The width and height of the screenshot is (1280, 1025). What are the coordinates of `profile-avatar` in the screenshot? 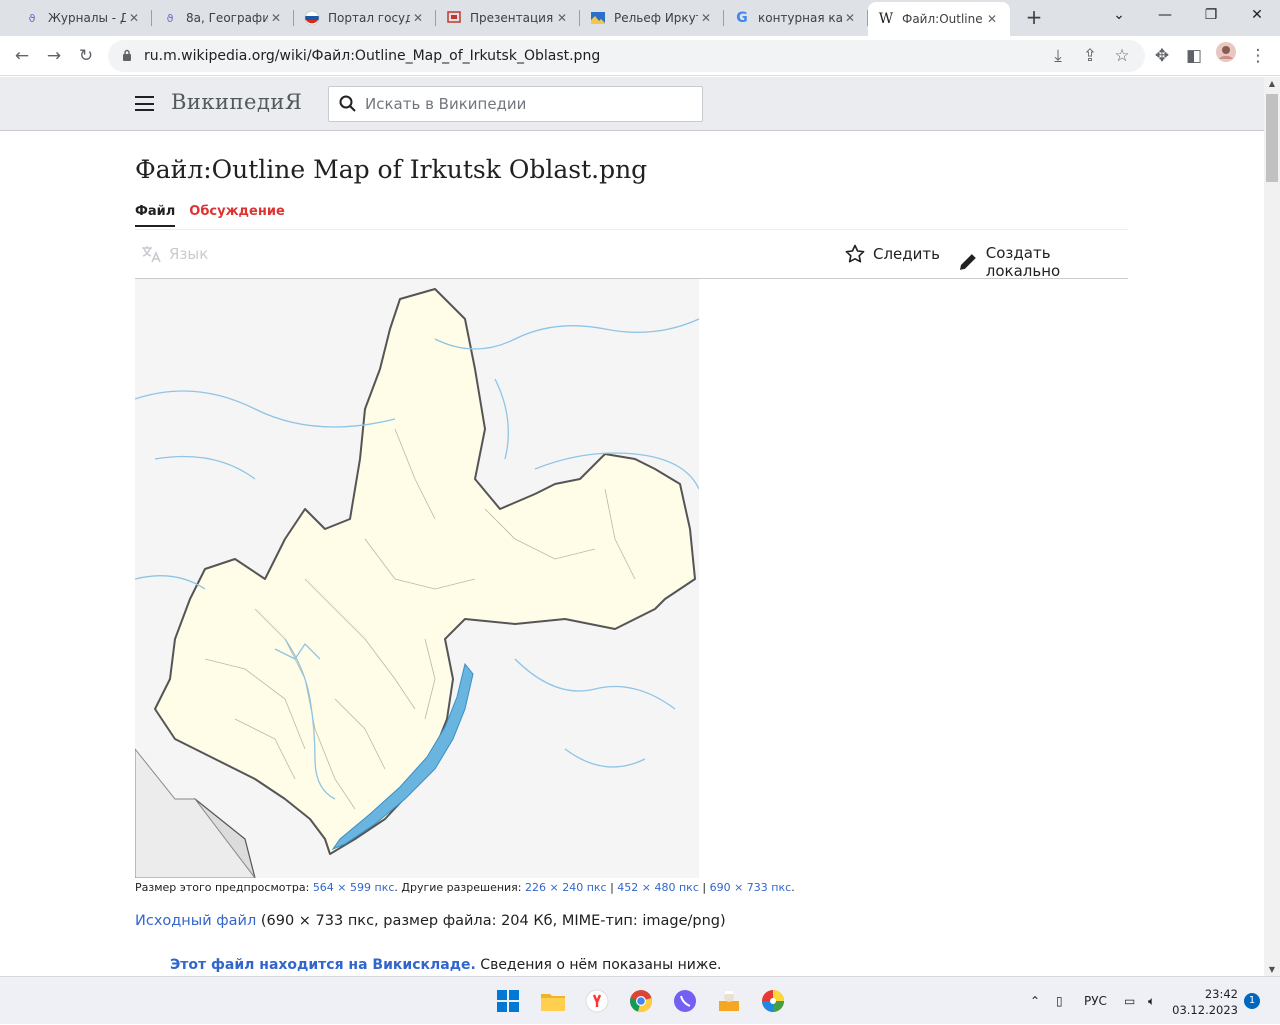 It's located at (1226, 56).